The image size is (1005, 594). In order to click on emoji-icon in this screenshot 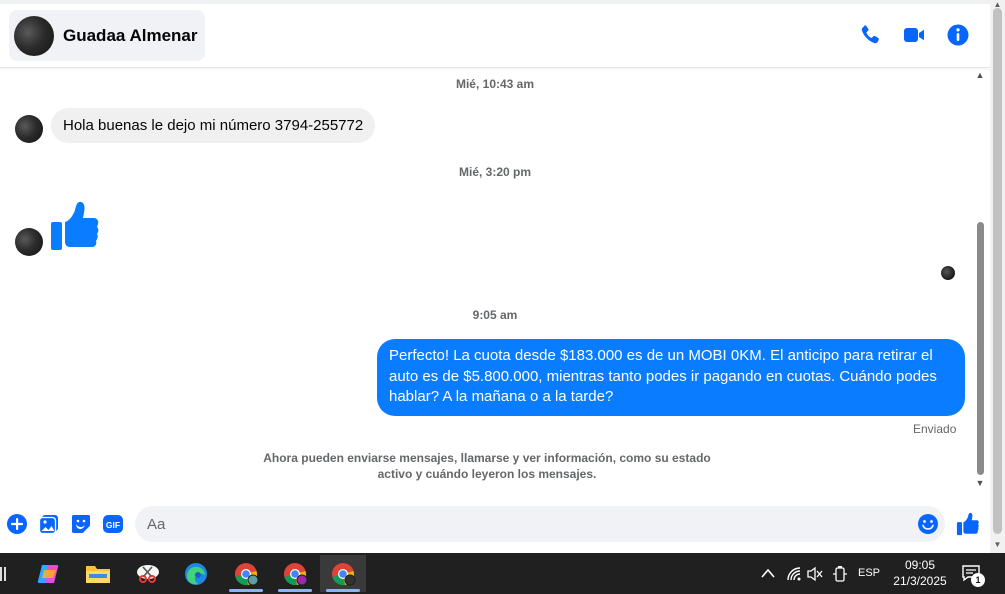, I will do `click(928, 524)`.